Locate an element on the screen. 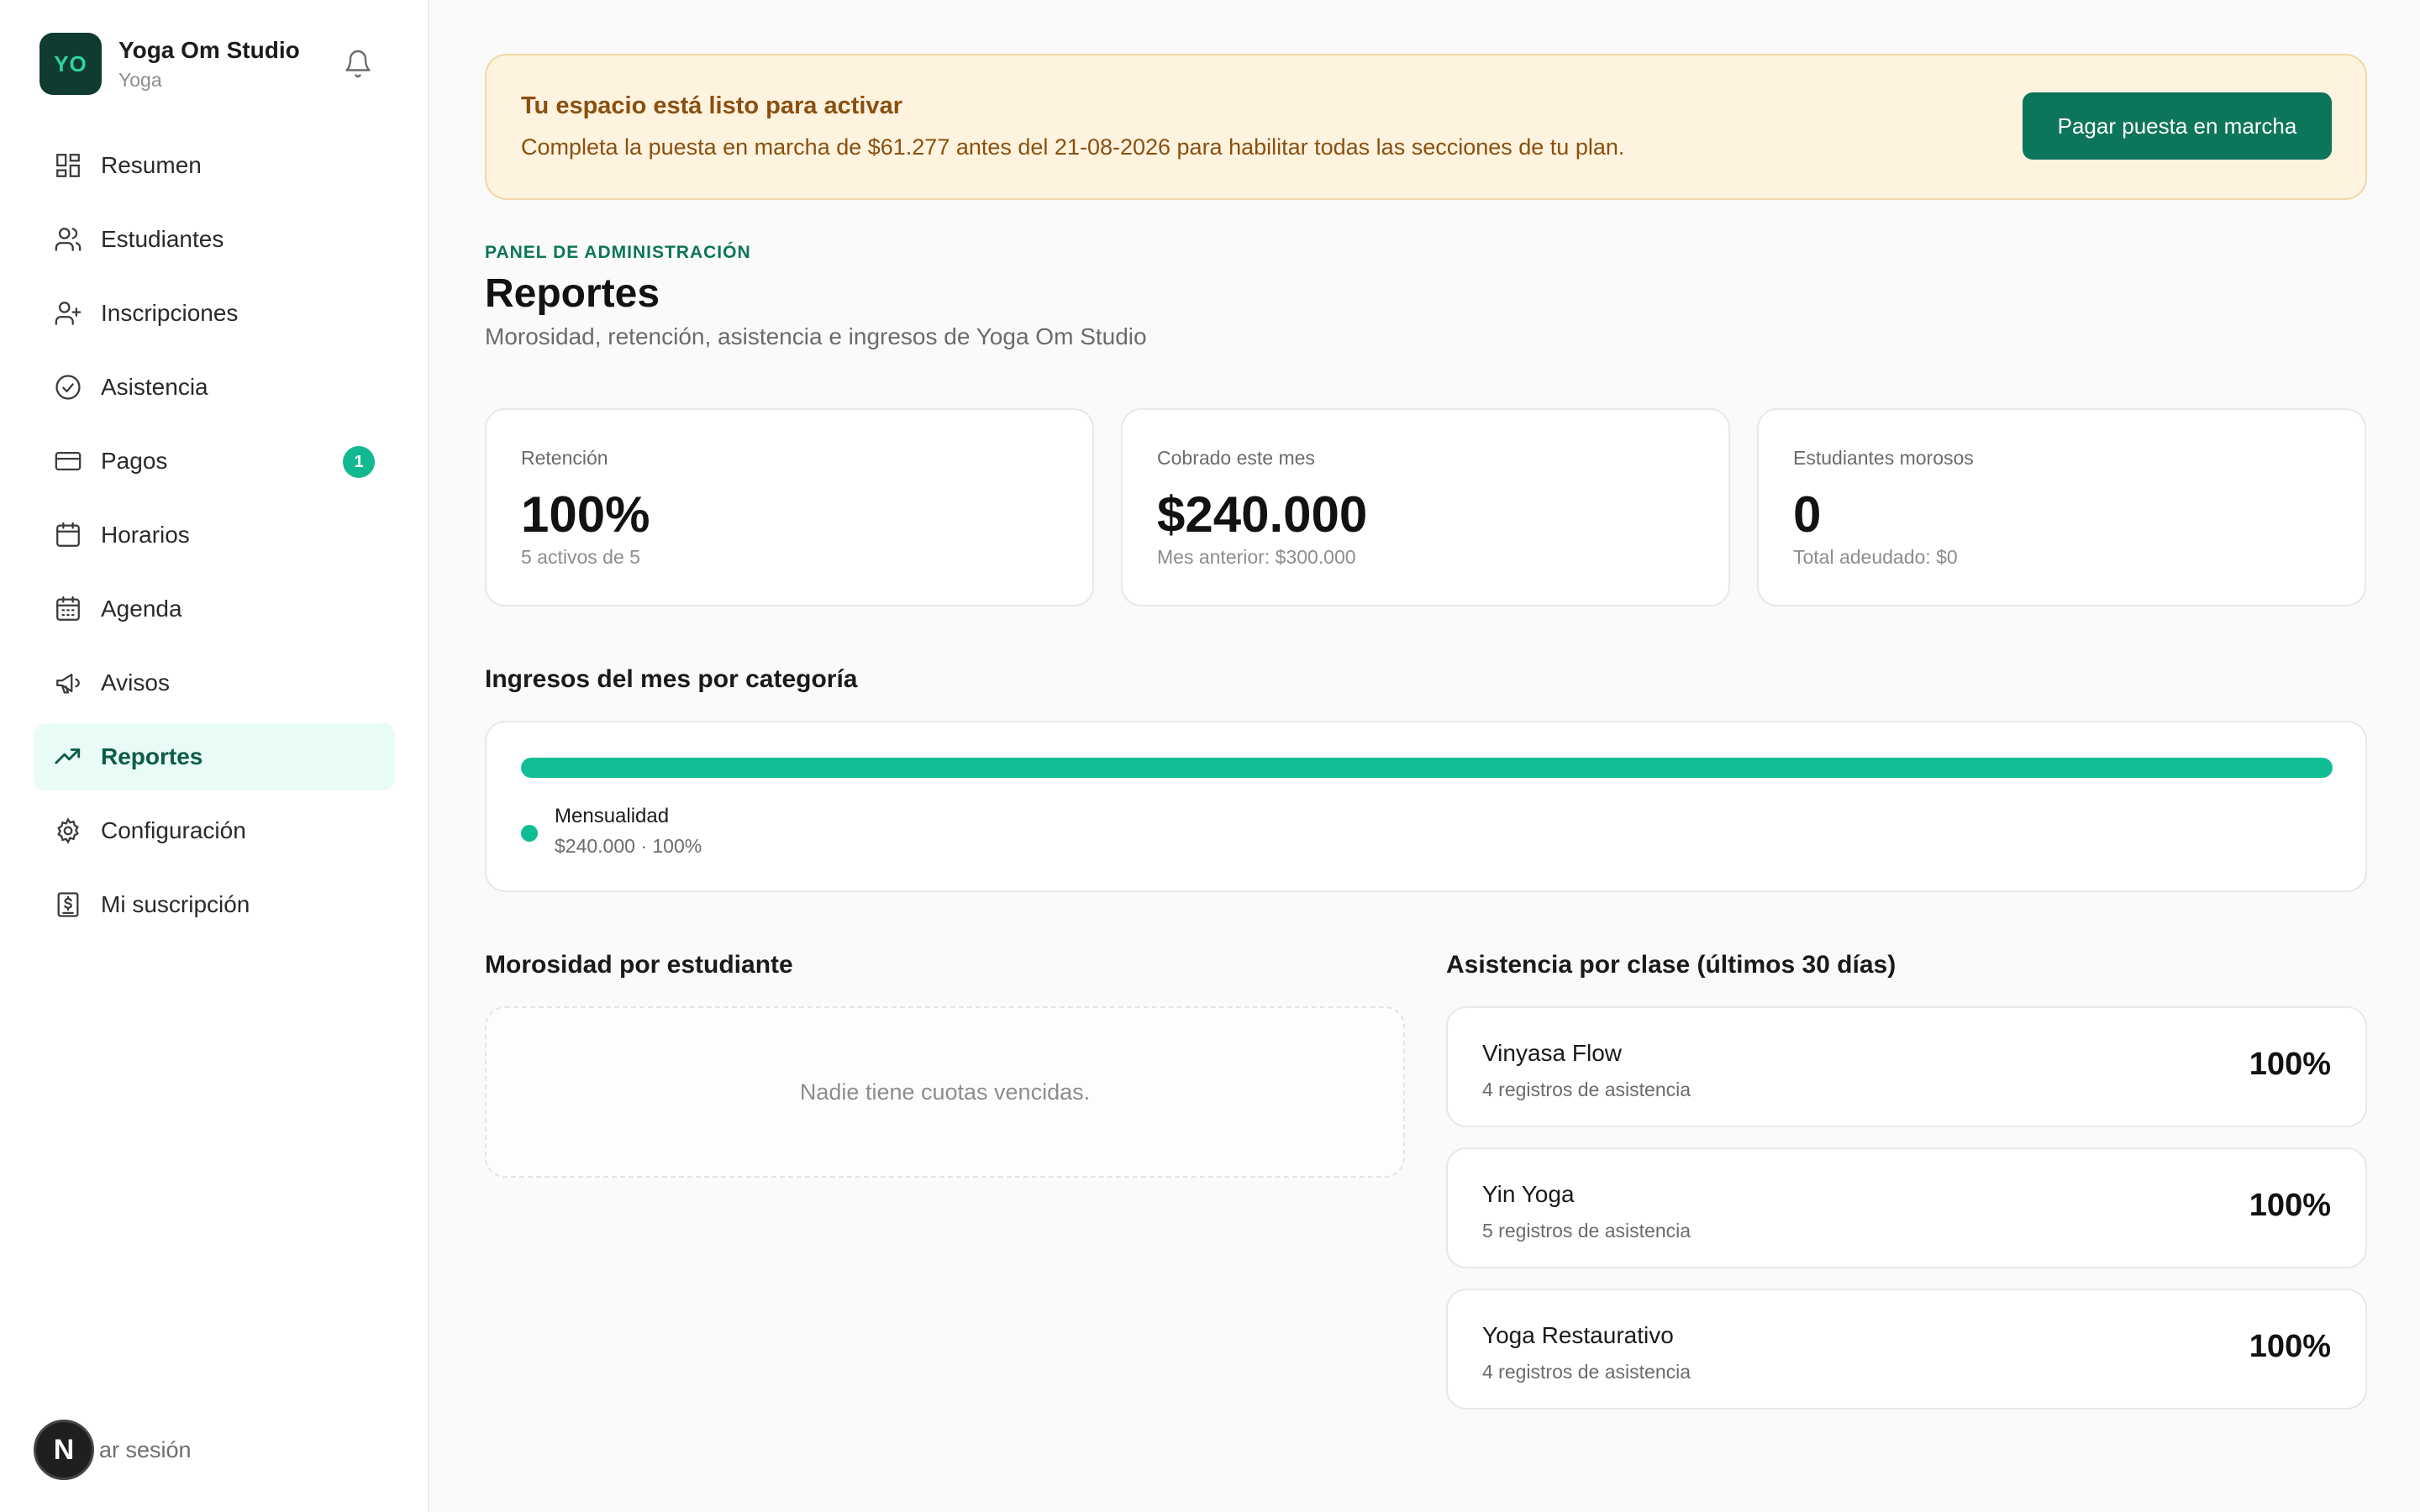 This screenshot has width=2420, height=1512. sidebar-item-label: Agenda is located at coordinates (142, 609).